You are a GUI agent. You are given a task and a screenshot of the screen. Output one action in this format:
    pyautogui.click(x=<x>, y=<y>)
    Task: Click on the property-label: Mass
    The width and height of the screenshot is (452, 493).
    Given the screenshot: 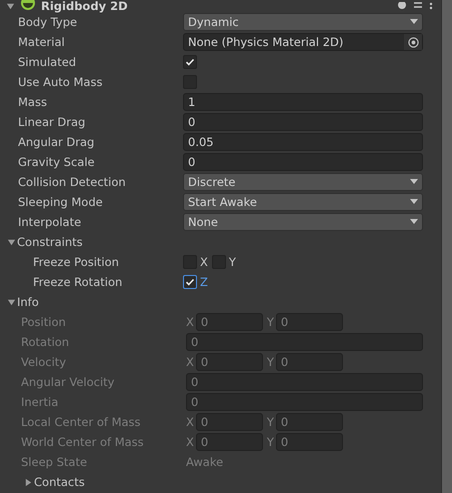 What is the action you would take?
    pyautogui.click(x=33, y=102)
    